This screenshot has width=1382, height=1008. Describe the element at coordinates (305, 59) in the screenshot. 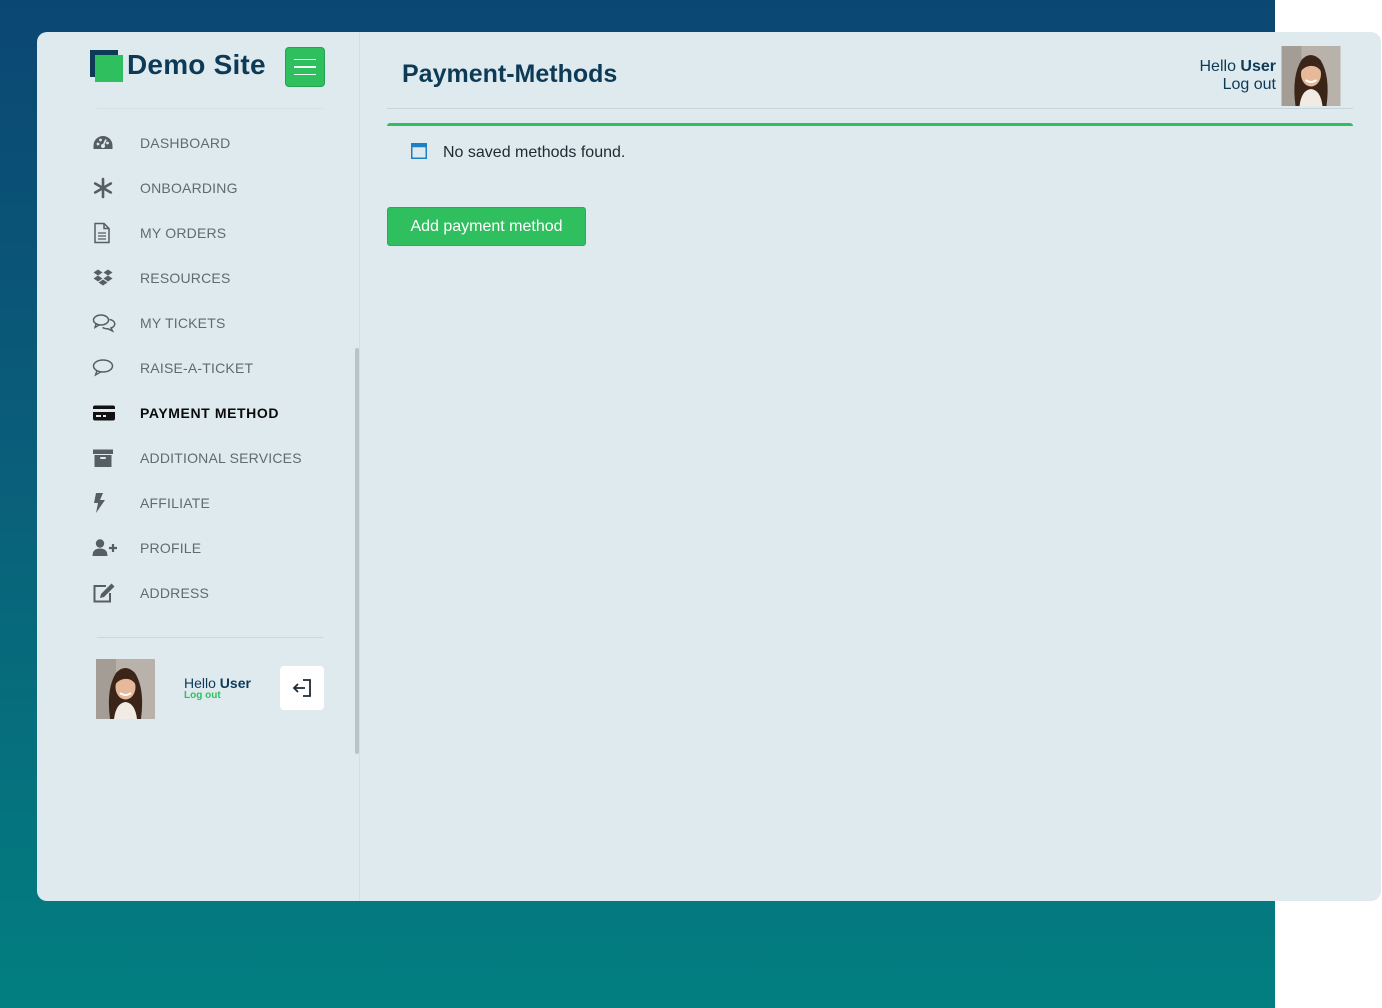

I see `hamburger-icon` at that location.